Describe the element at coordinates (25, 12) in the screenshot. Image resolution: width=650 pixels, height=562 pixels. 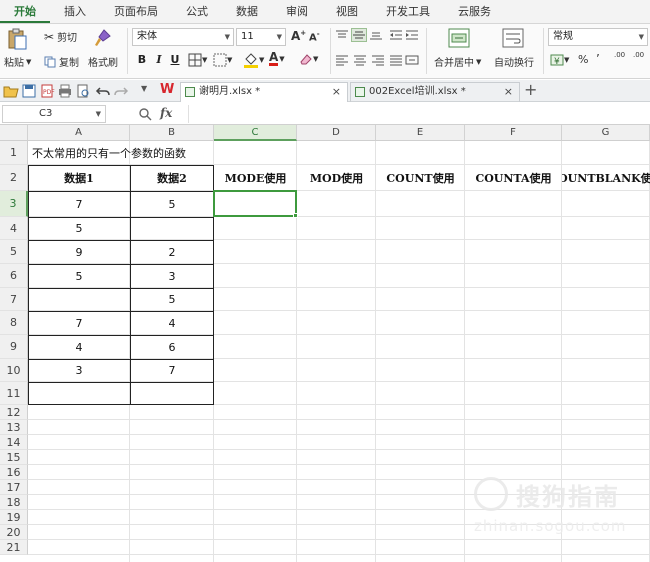
I see `menu-tab-0: 开始` at that location.